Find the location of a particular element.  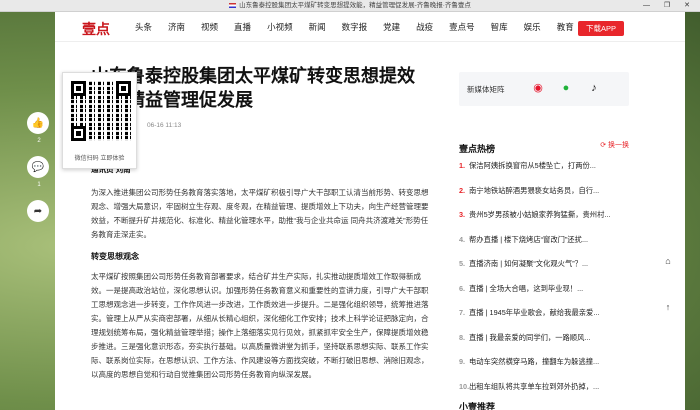

switch-button: ⟳ 换一换 is located at coordinates (614, 145).